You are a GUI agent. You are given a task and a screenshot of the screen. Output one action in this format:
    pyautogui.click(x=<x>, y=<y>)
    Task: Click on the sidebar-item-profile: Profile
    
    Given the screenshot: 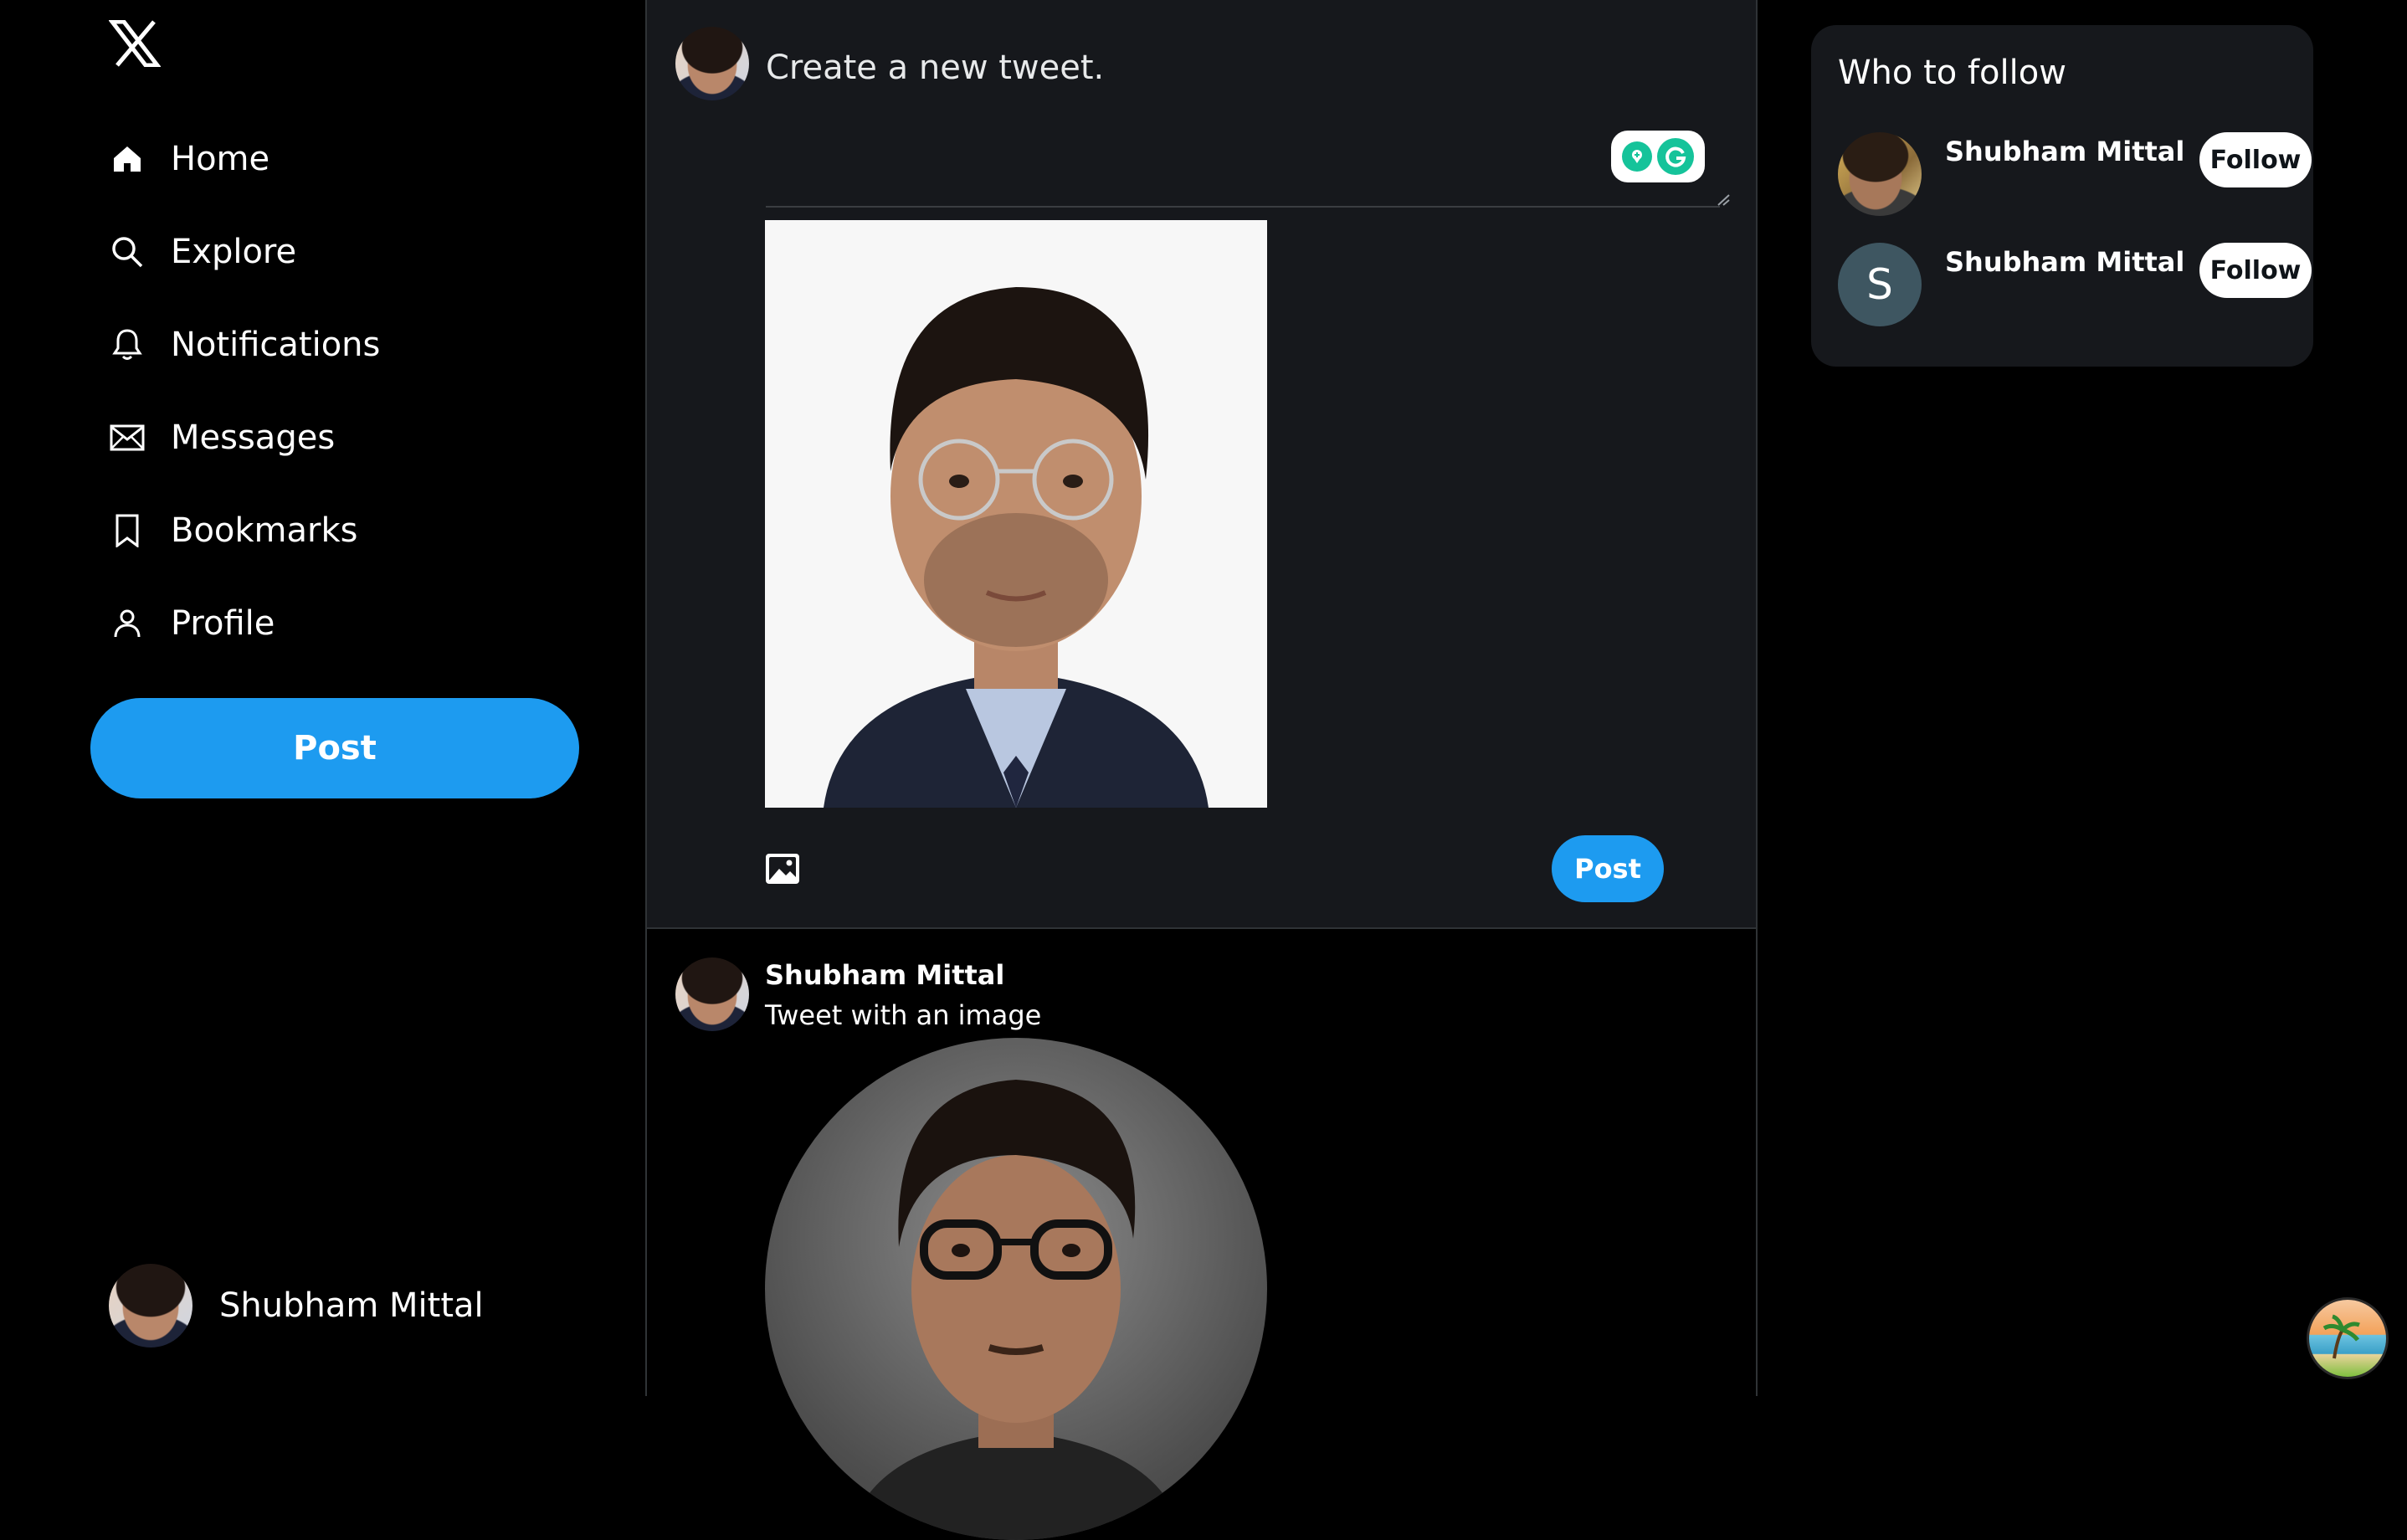 What is the action you would take?
    pyautogui.click(x=192, y=623)
    